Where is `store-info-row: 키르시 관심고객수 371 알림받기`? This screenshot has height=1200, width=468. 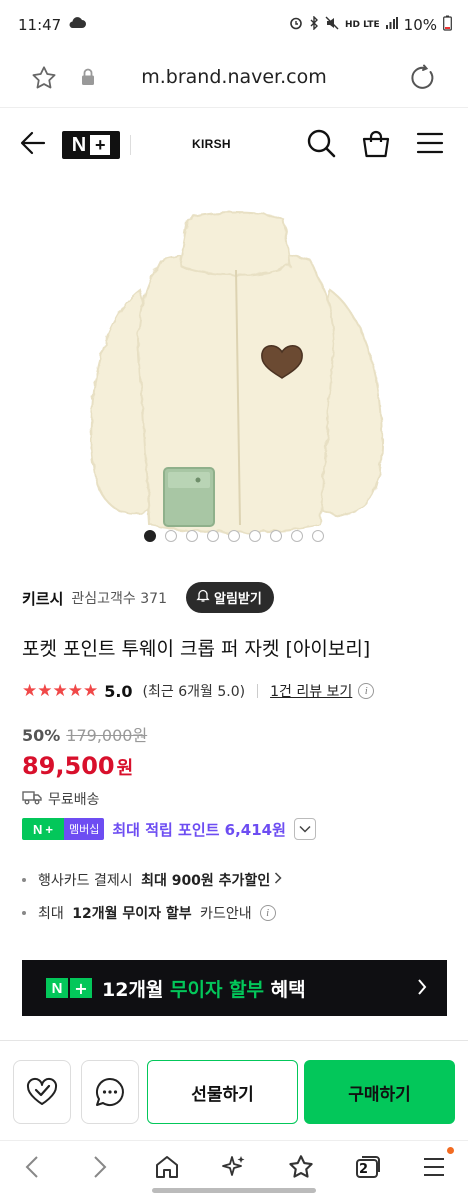 store-info-row: 키르시 관심고객수 371 알림받기 is located at coordinates (234, 597).